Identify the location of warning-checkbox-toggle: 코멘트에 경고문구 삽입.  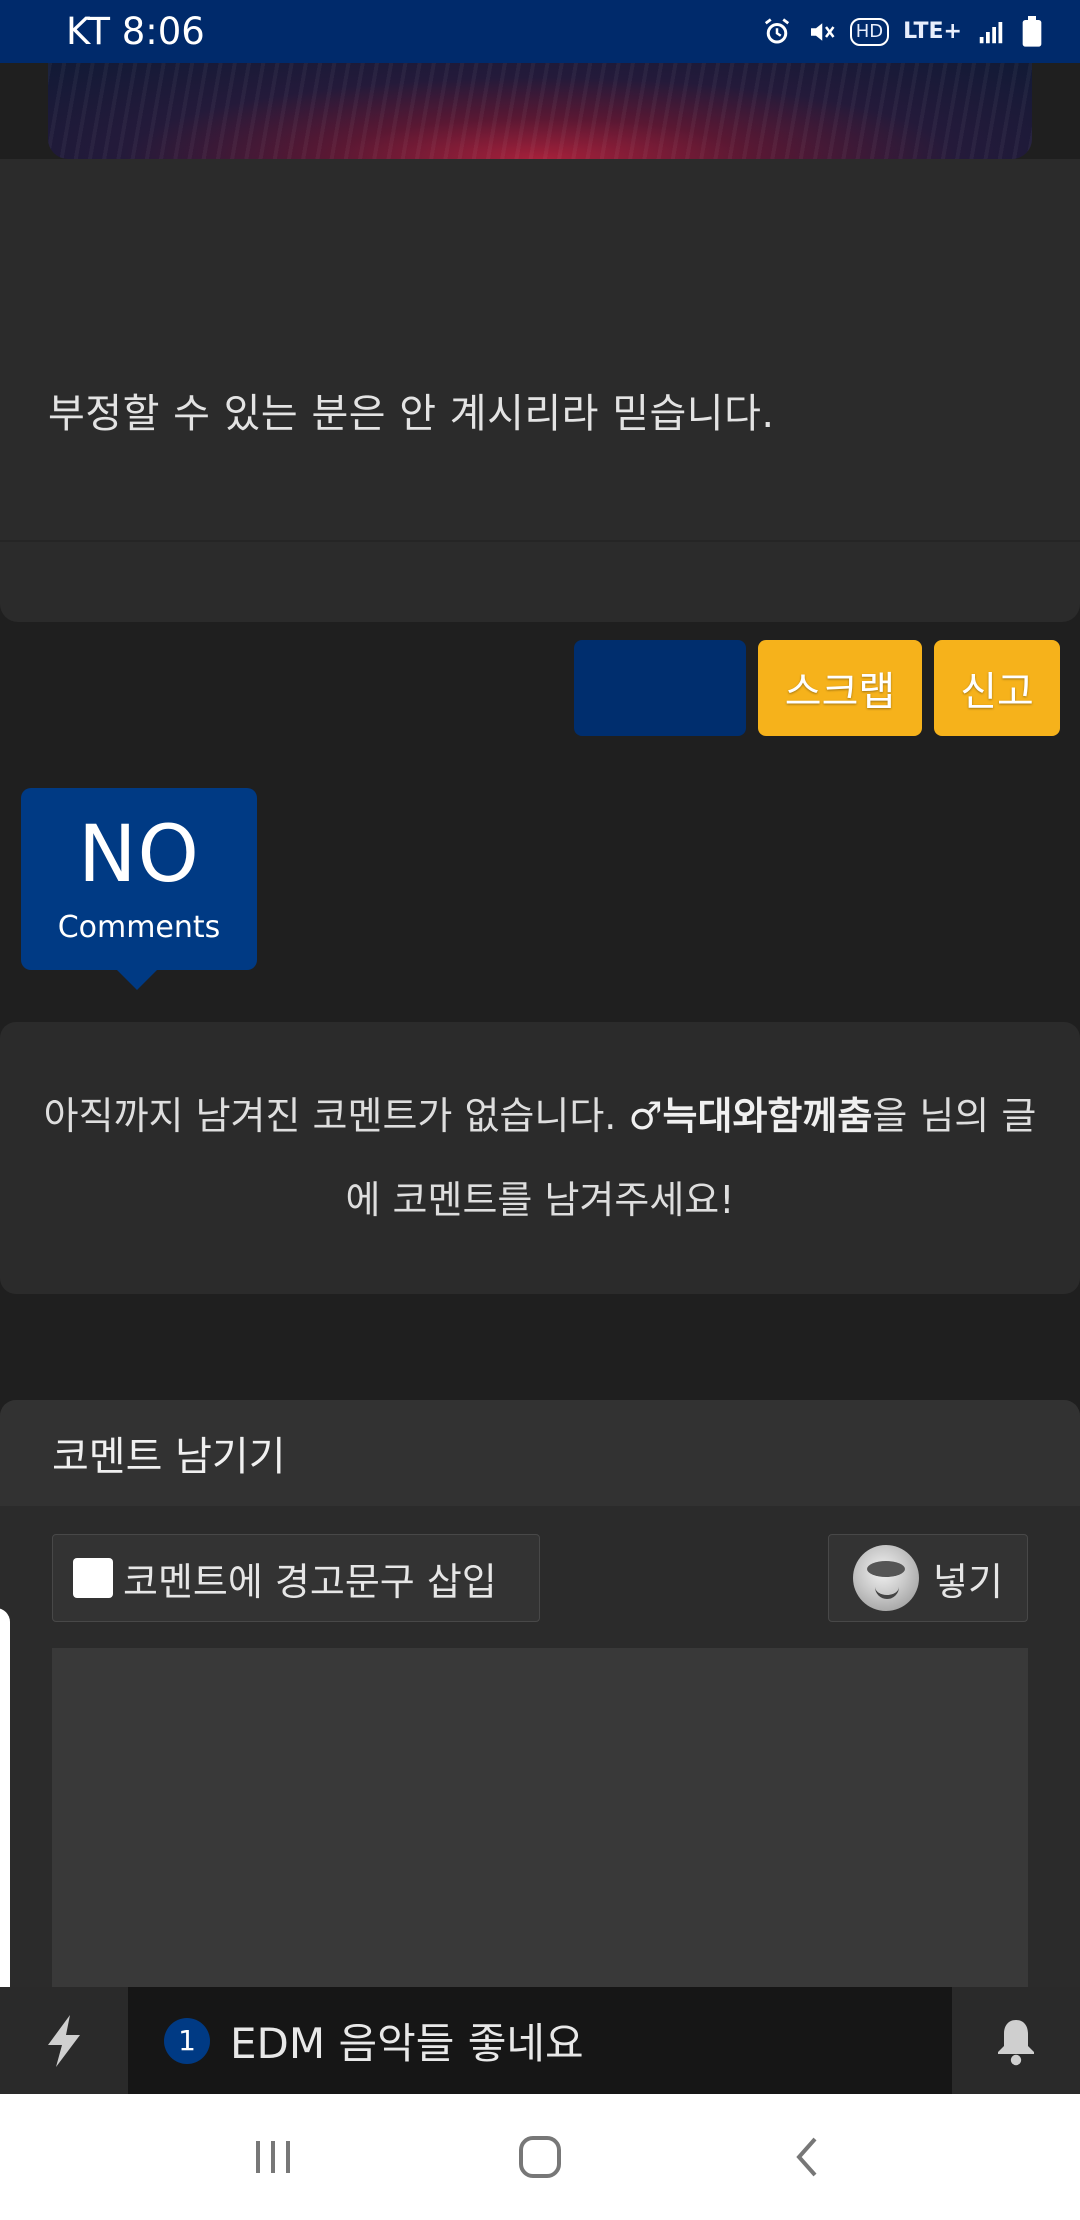
(296, 1578).